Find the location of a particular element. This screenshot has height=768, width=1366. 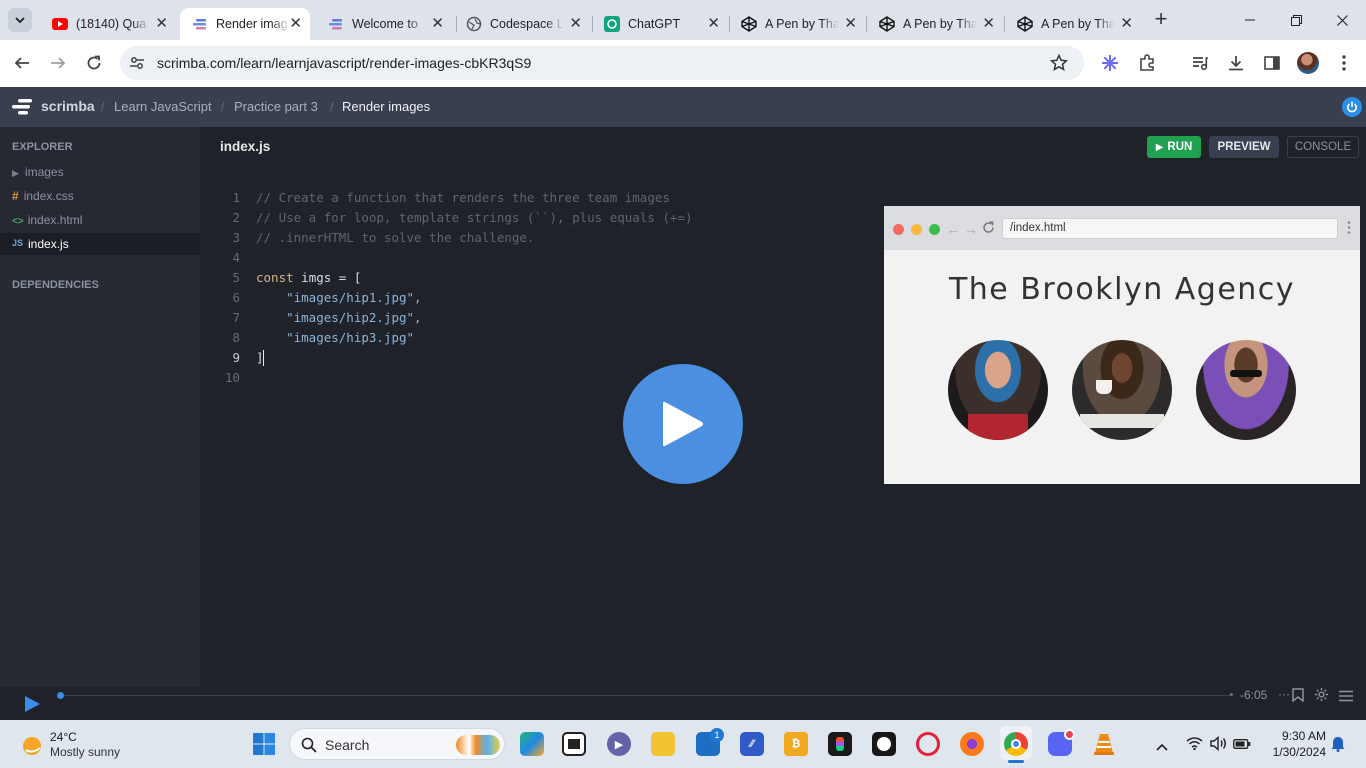

restore-window-button is located at coordinates (1296, 20).